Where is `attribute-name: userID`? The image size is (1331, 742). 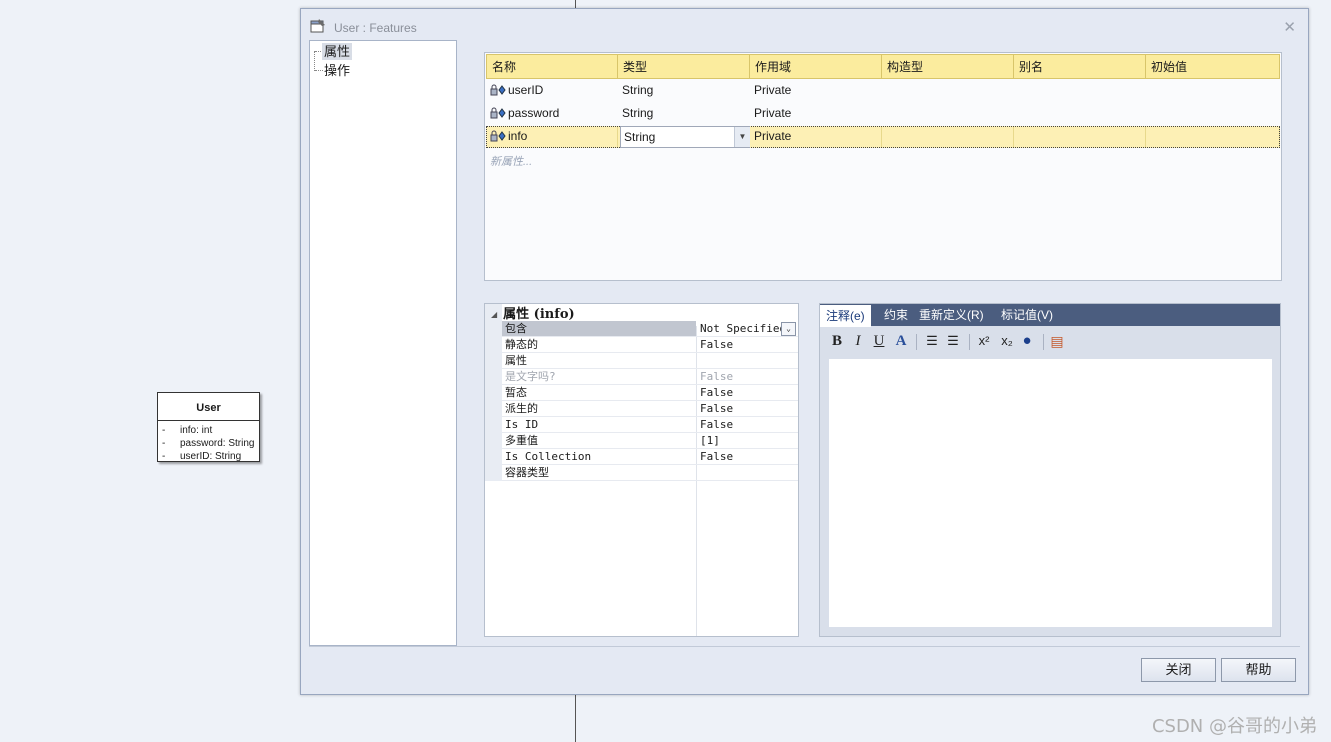
attribute-name: userID is located at coordinates (526, 90).